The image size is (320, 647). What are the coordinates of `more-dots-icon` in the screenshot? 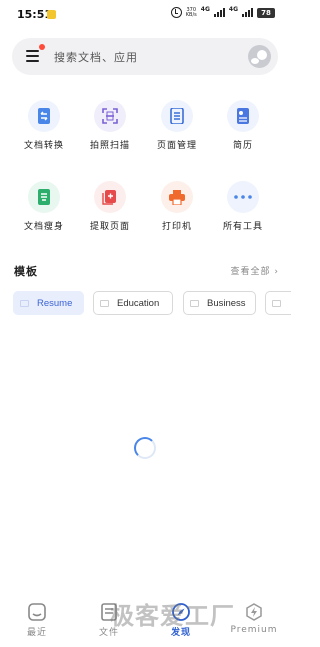 It's located at (243, 197).